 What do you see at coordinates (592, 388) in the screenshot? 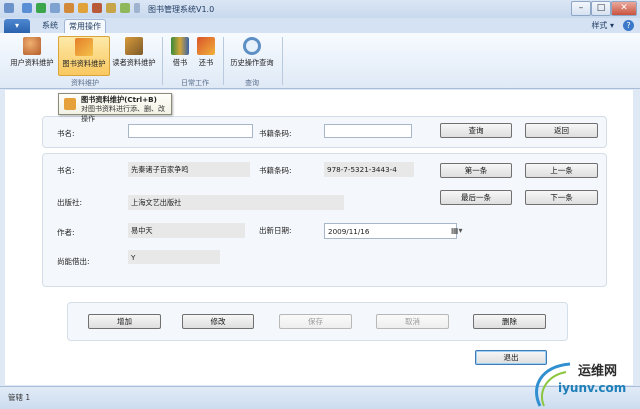
I see `watermark-text-en: iyunv.com` at bounding box center [592, 388].